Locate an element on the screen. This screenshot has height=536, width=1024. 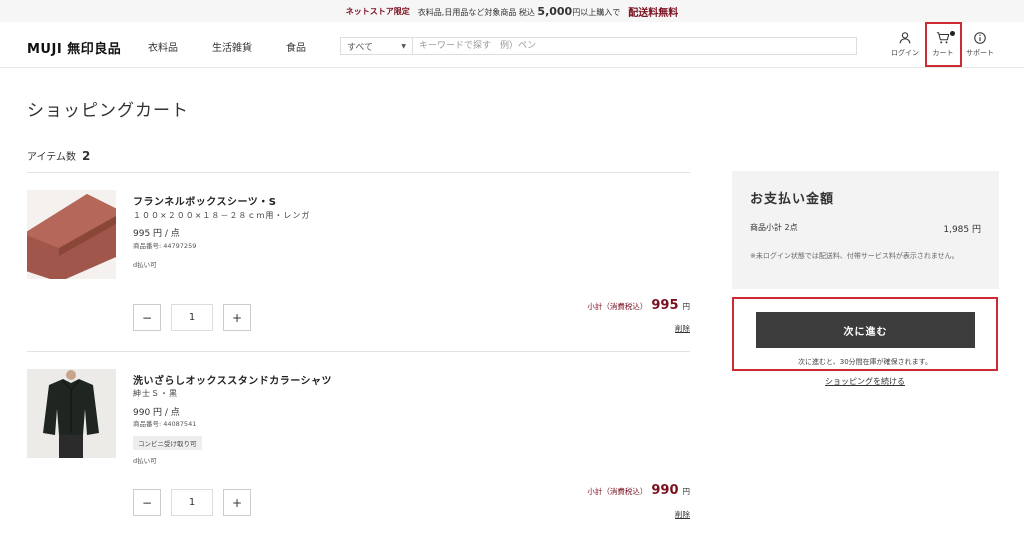
search-bar: すべて ▼ is located at coordinates (598, 46).